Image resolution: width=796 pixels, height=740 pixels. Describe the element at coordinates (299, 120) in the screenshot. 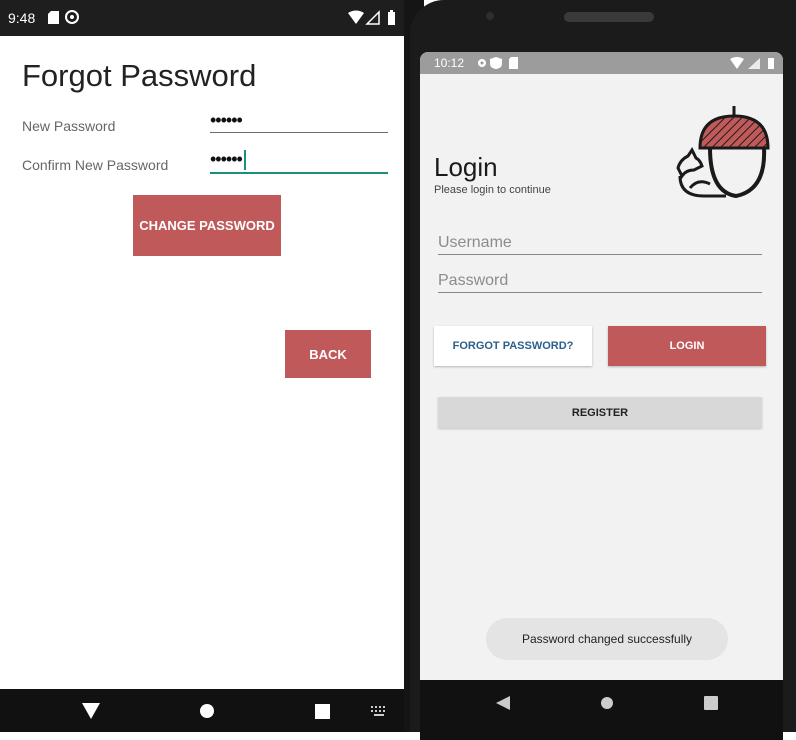

I see `new-password-input: ••••••` at that location.